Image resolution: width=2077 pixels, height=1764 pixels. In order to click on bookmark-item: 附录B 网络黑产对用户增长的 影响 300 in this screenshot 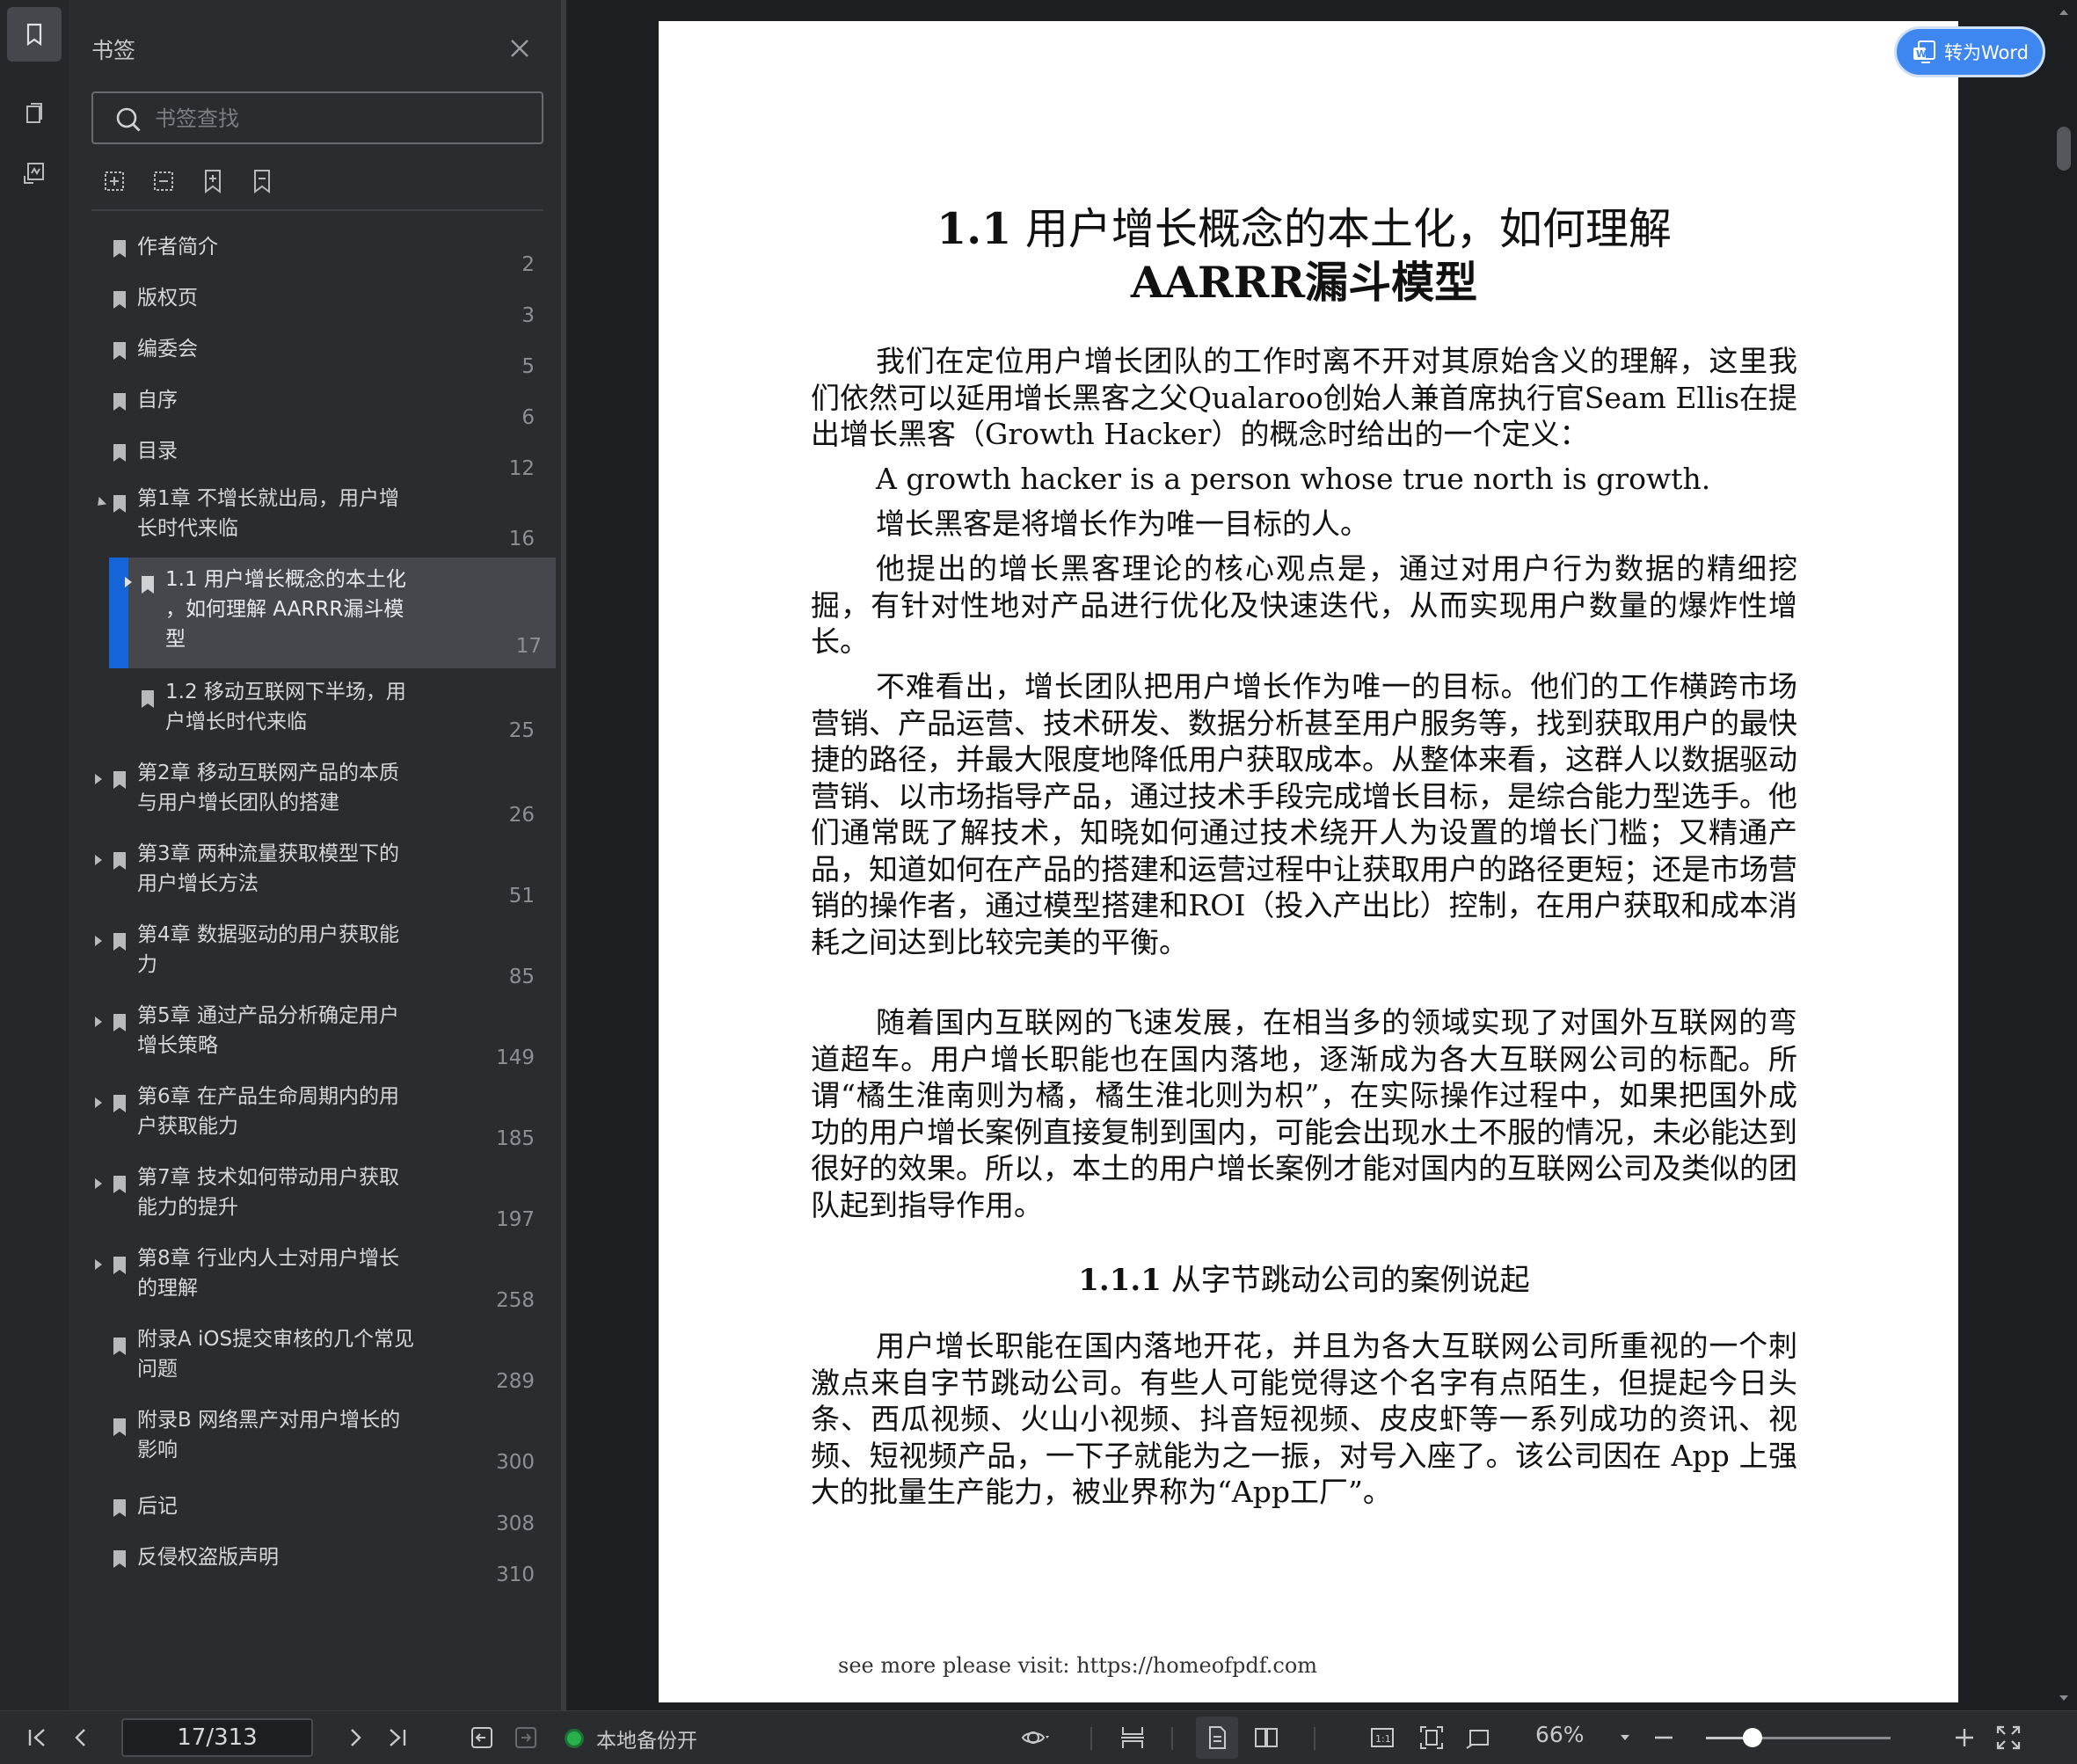, I will do `click(315, 1440)`.